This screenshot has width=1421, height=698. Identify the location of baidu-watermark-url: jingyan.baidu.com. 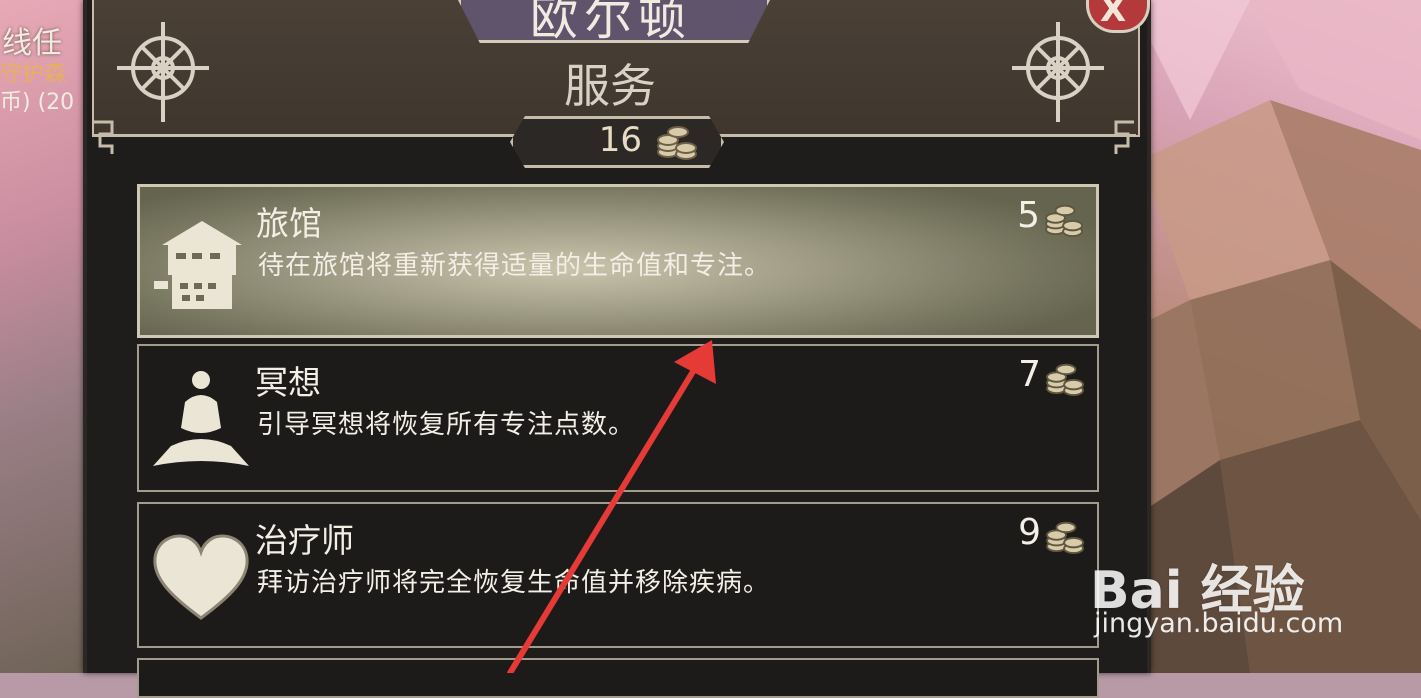
(1219, 623).